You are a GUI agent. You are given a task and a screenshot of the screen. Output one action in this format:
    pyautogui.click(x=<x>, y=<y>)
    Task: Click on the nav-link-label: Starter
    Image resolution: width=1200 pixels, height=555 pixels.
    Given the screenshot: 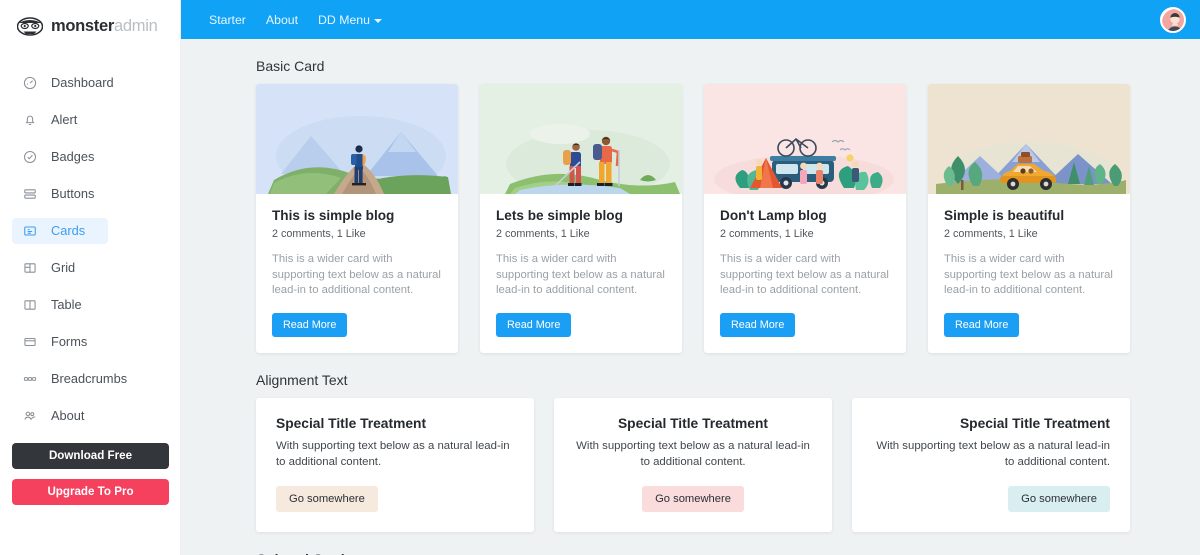 What is the action you would take?
    pyautogui.click(x=227, y=19)
    